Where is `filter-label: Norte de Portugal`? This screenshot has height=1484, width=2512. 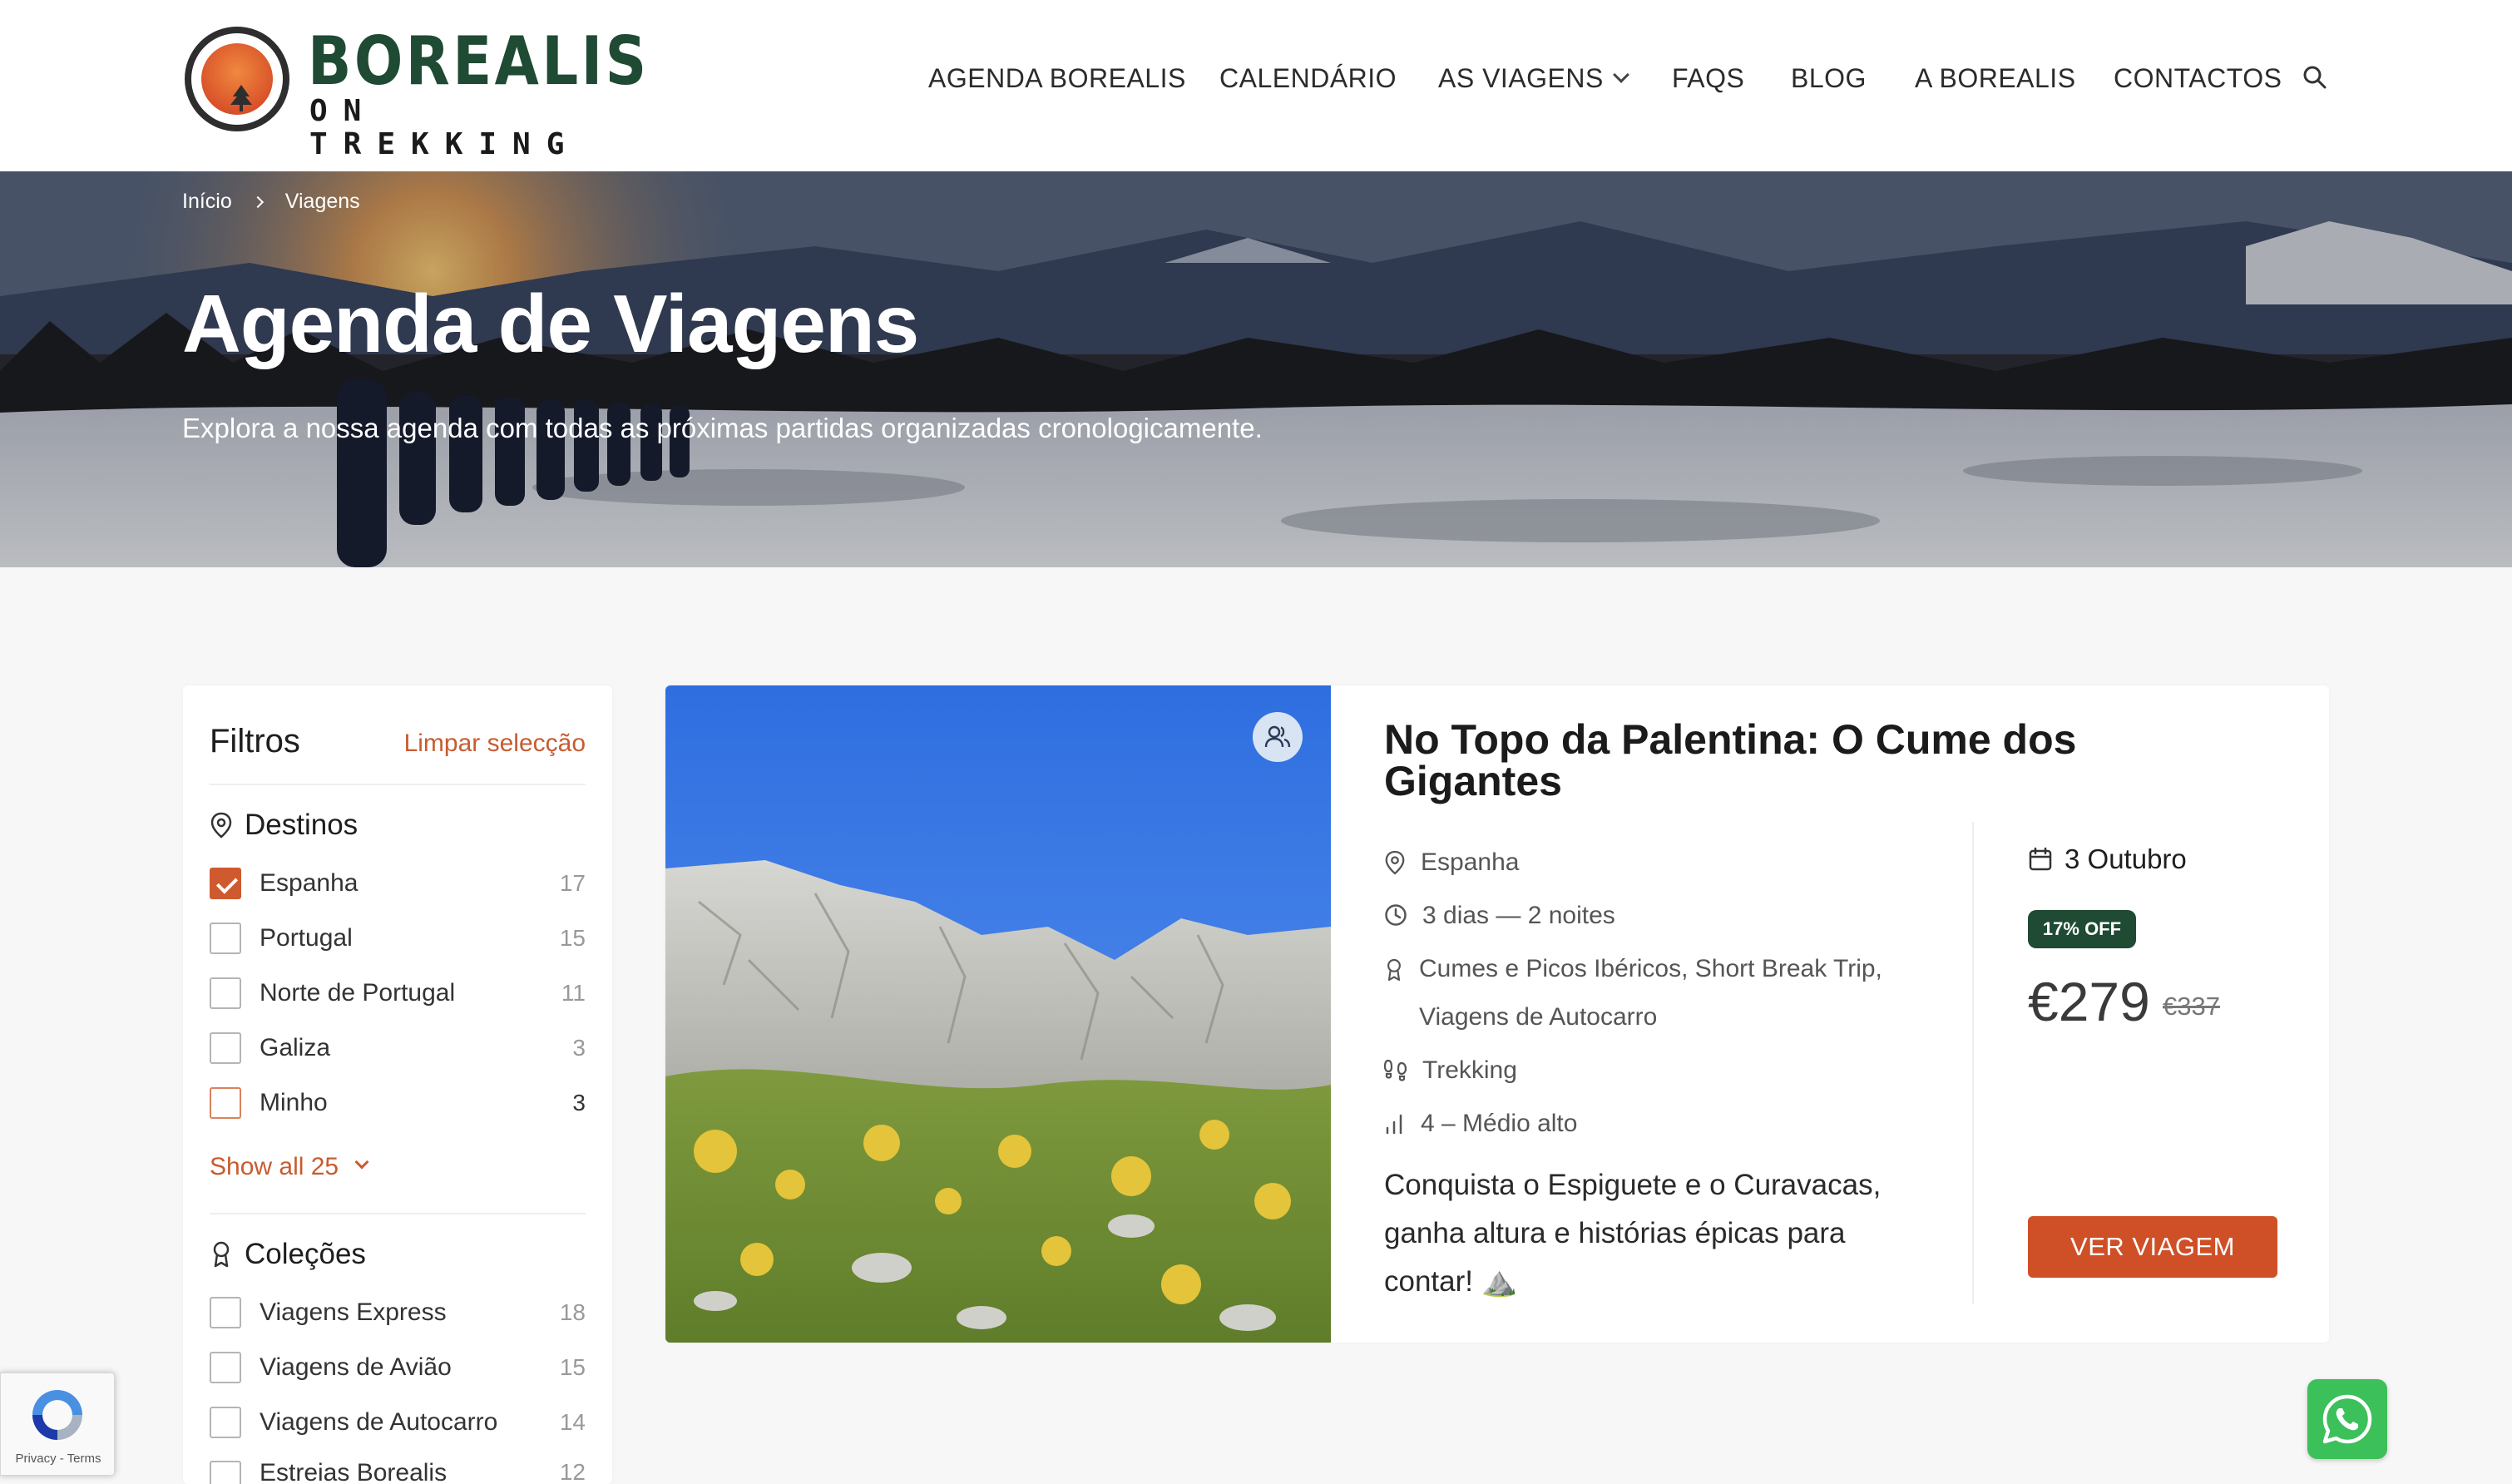 filter-label: Norte de Portugal is located at coordinates (358, 993).